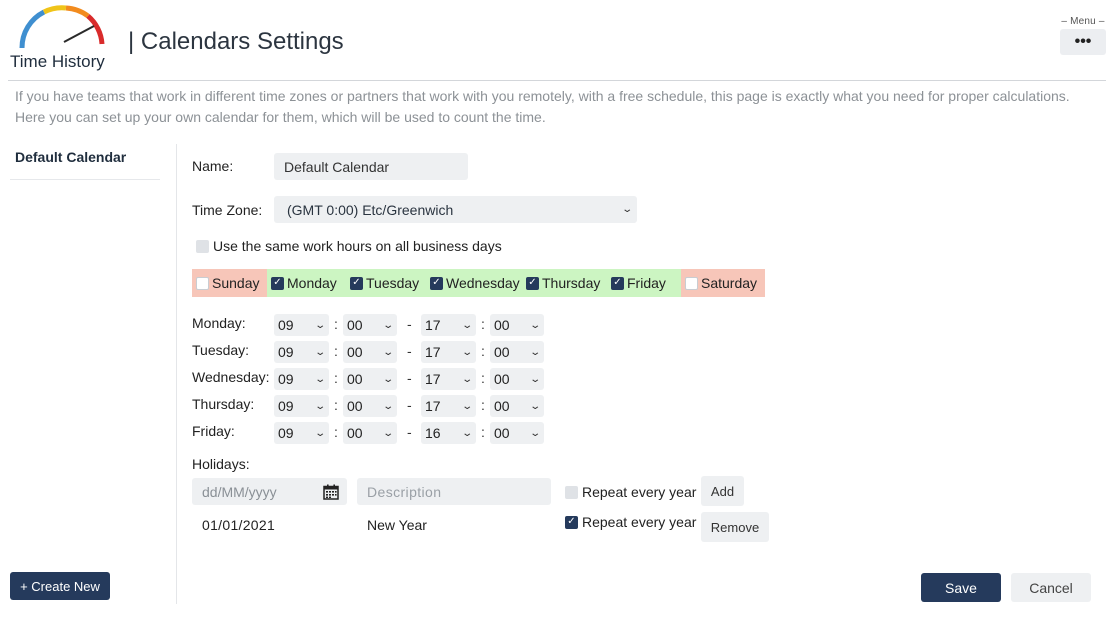  I want to click on timezone-value: (GMT 0:00) Etc/Greenwich, so click(370, 209).